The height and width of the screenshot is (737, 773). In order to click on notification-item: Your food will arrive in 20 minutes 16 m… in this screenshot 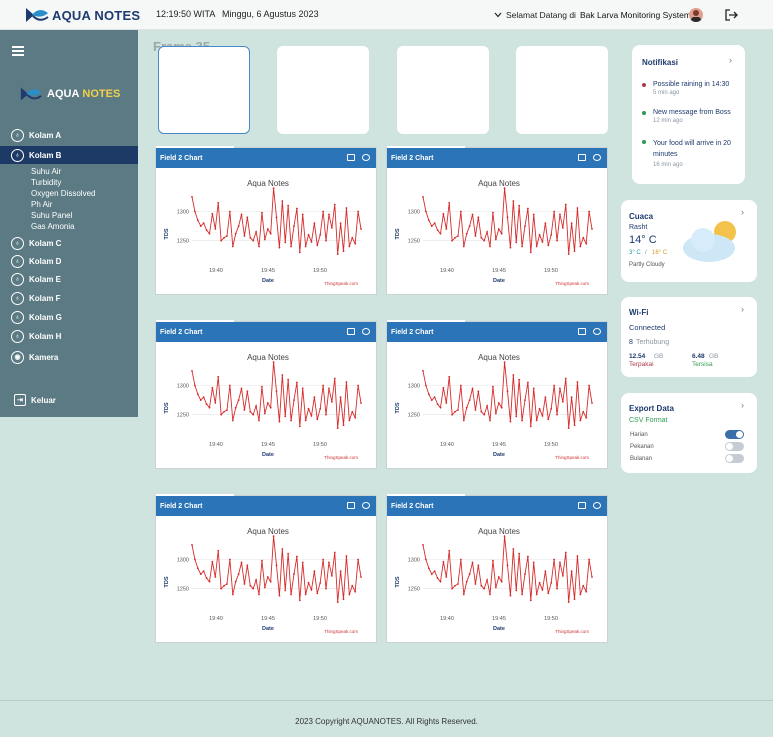, I will do `click(692, 153)`.